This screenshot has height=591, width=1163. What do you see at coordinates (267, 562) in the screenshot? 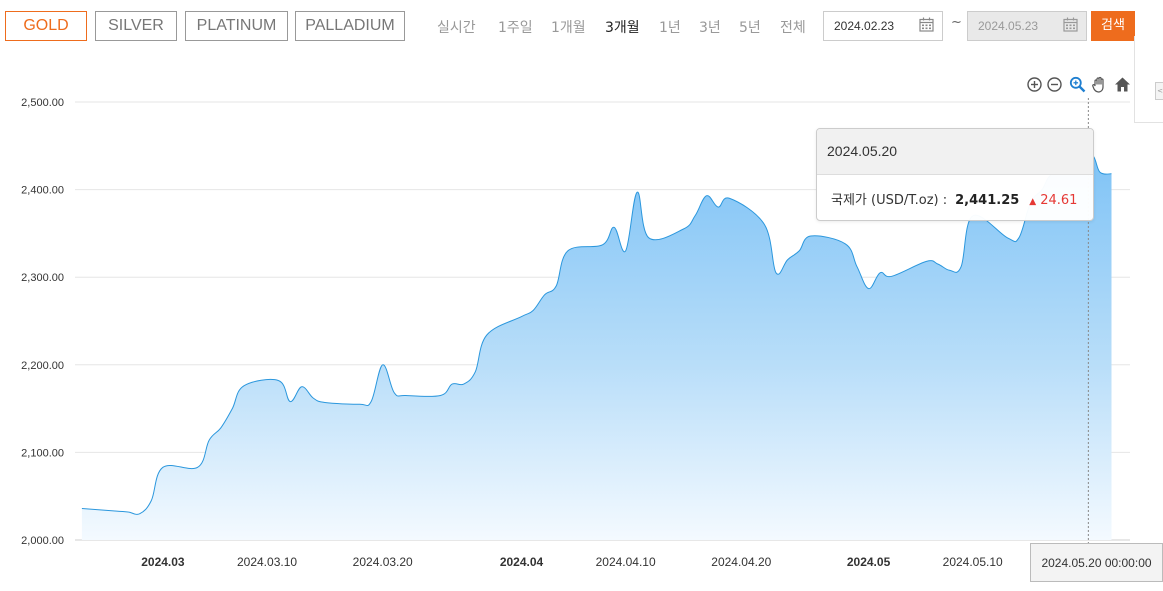
I see `x-tick-label: 2024.03.10` at bounding box center [267, 562].